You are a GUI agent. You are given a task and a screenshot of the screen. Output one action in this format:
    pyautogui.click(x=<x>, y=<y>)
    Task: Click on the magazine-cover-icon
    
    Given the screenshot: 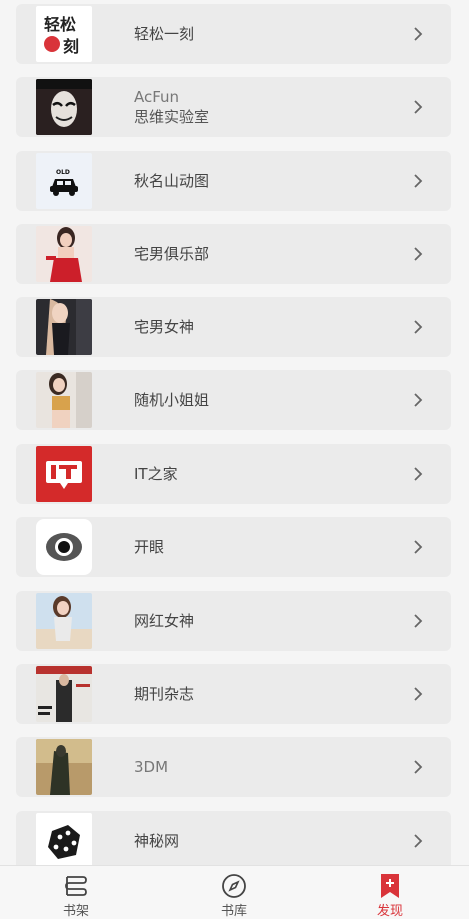 What is the action you would take?
    pyautogui.click(x=64, y=694)
    